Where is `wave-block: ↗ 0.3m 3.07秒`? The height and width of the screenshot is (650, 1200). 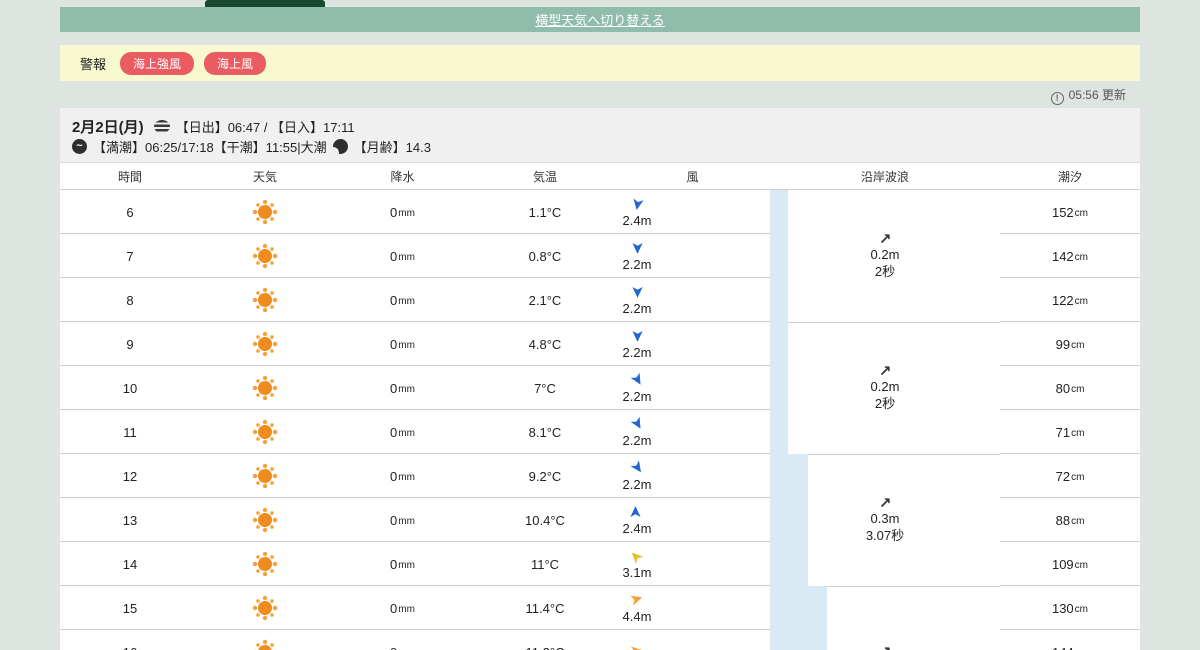 wave-block: ↗ 0.3m 3.07秒 is located at coordinates (885, 520).